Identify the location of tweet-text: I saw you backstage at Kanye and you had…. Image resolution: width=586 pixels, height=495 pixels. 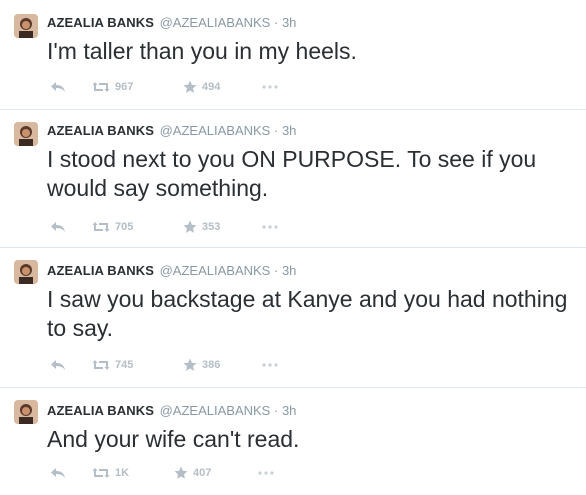
(307, 313).